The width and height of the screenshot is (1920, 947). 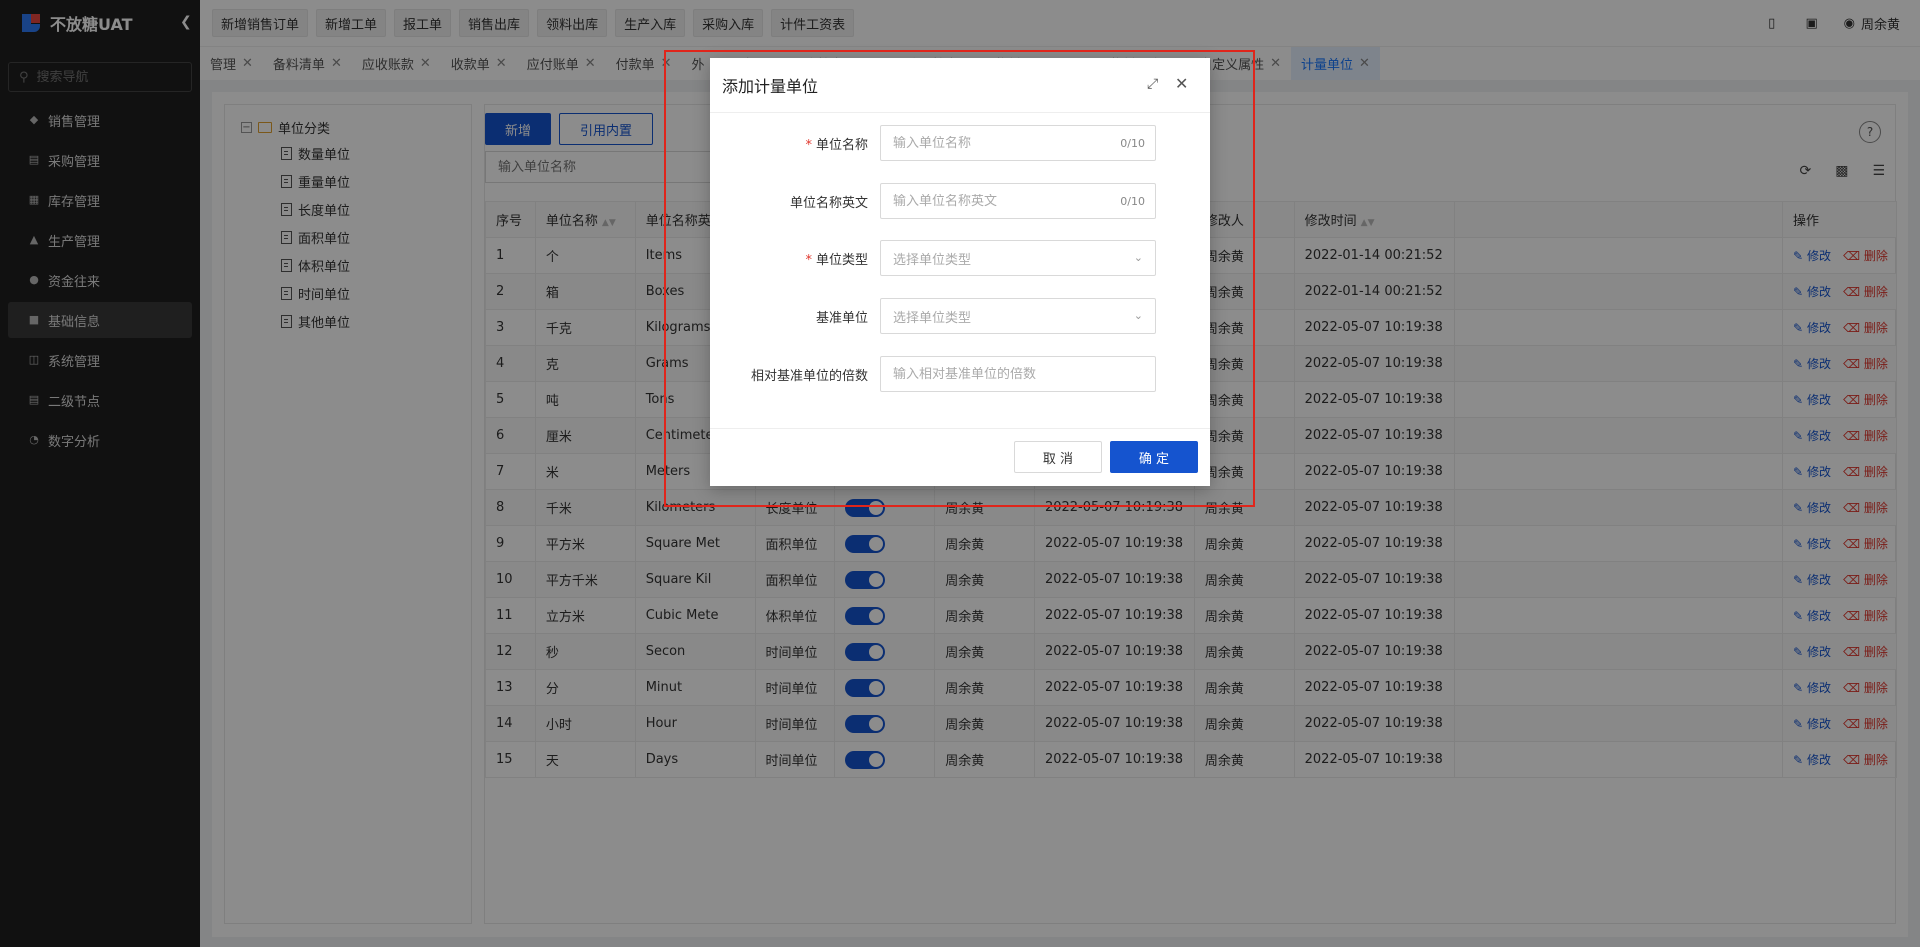 I want to click on field-wrapper, so click(x=1018, y=374).